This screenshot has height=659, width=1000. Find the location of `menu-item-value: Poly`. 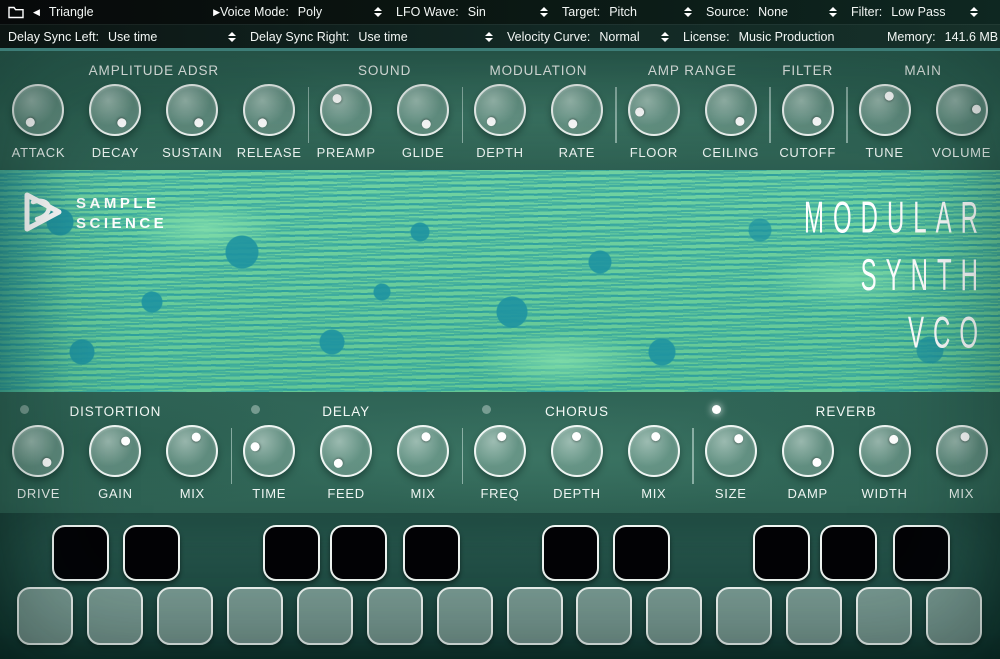

menu-item-value: Poly is located at coordinates (310, 12).